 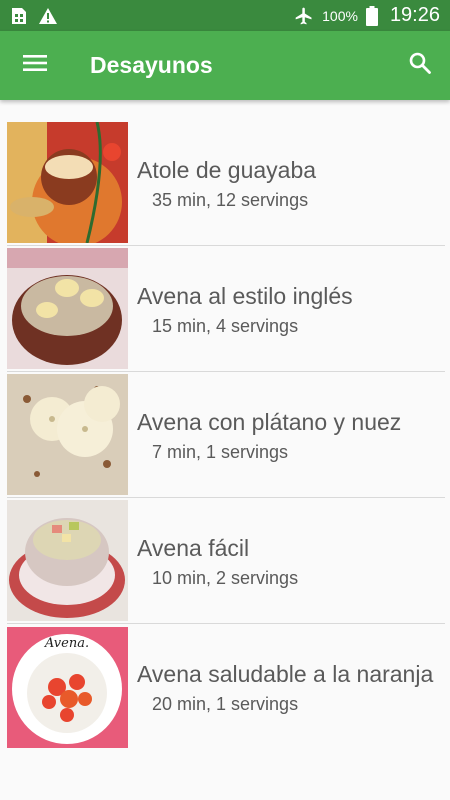 What do you see at coordinates (220, 451) in the screenshot?
I see `recipe-meta: 7 min, 1 servings` at bounding box center [220, 451].